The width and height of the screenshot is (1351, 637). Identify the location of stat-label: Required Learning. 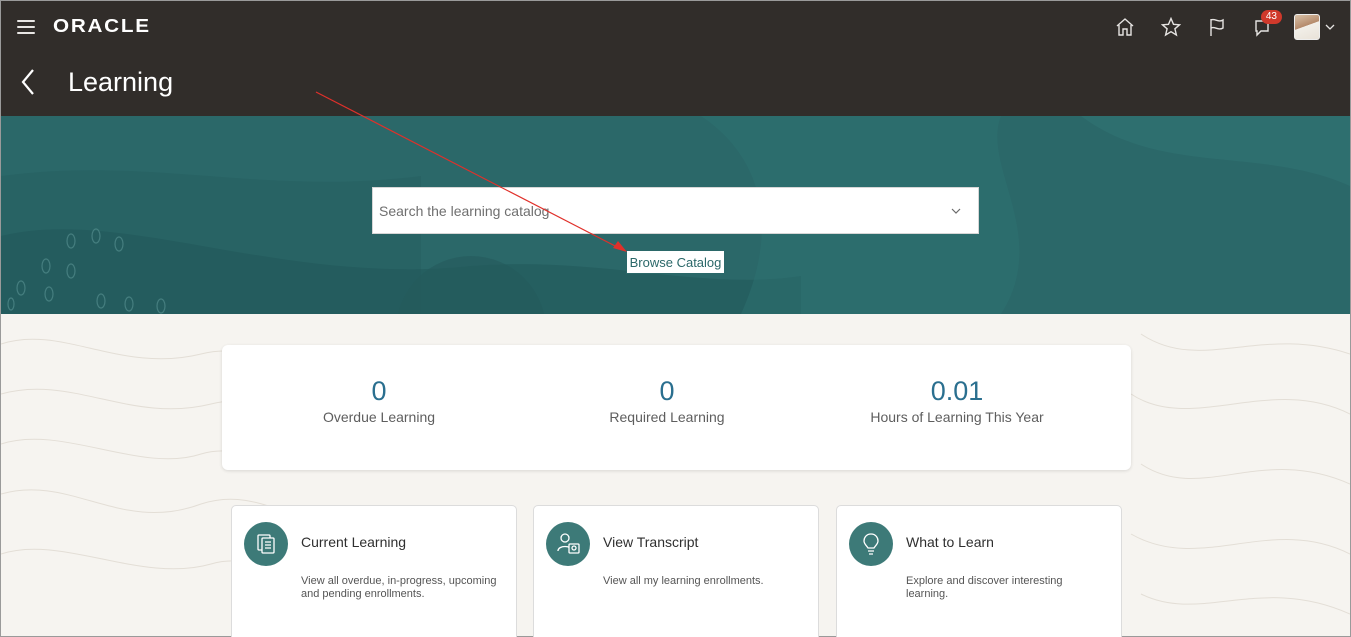
(667, 417).